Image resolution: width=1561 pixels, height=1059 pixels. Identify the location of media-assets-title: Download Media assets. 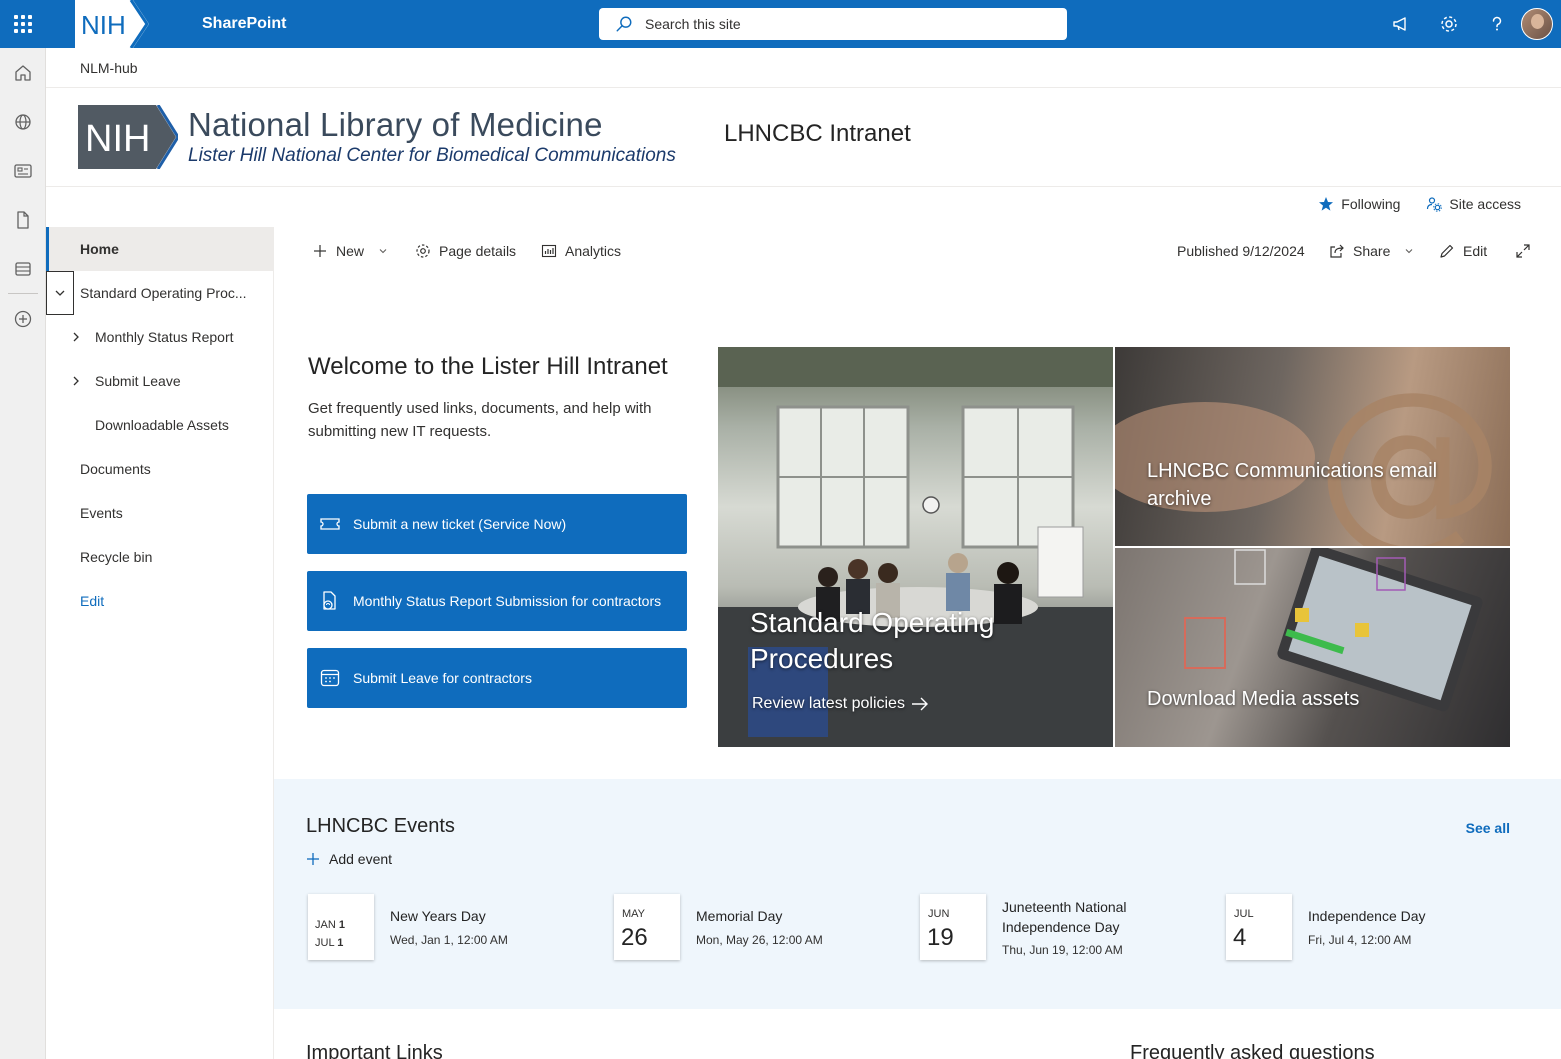
(1253, 699).